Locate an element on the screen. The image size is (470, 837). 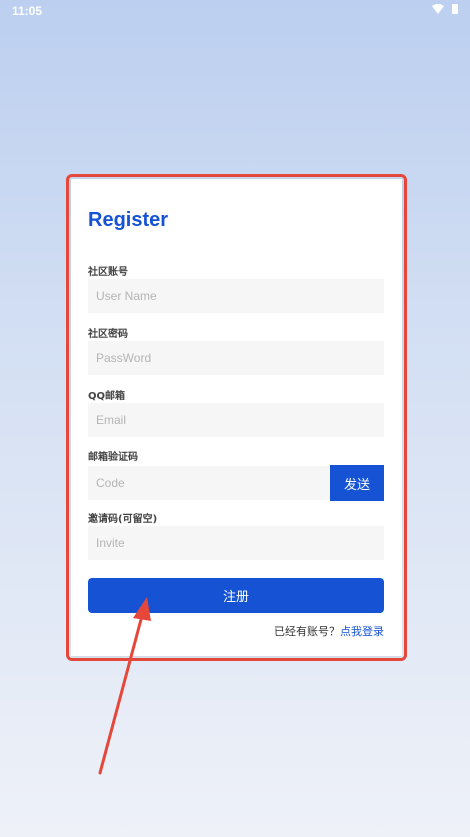
status-bar: 11:05 is located at coordinates (235, 11).